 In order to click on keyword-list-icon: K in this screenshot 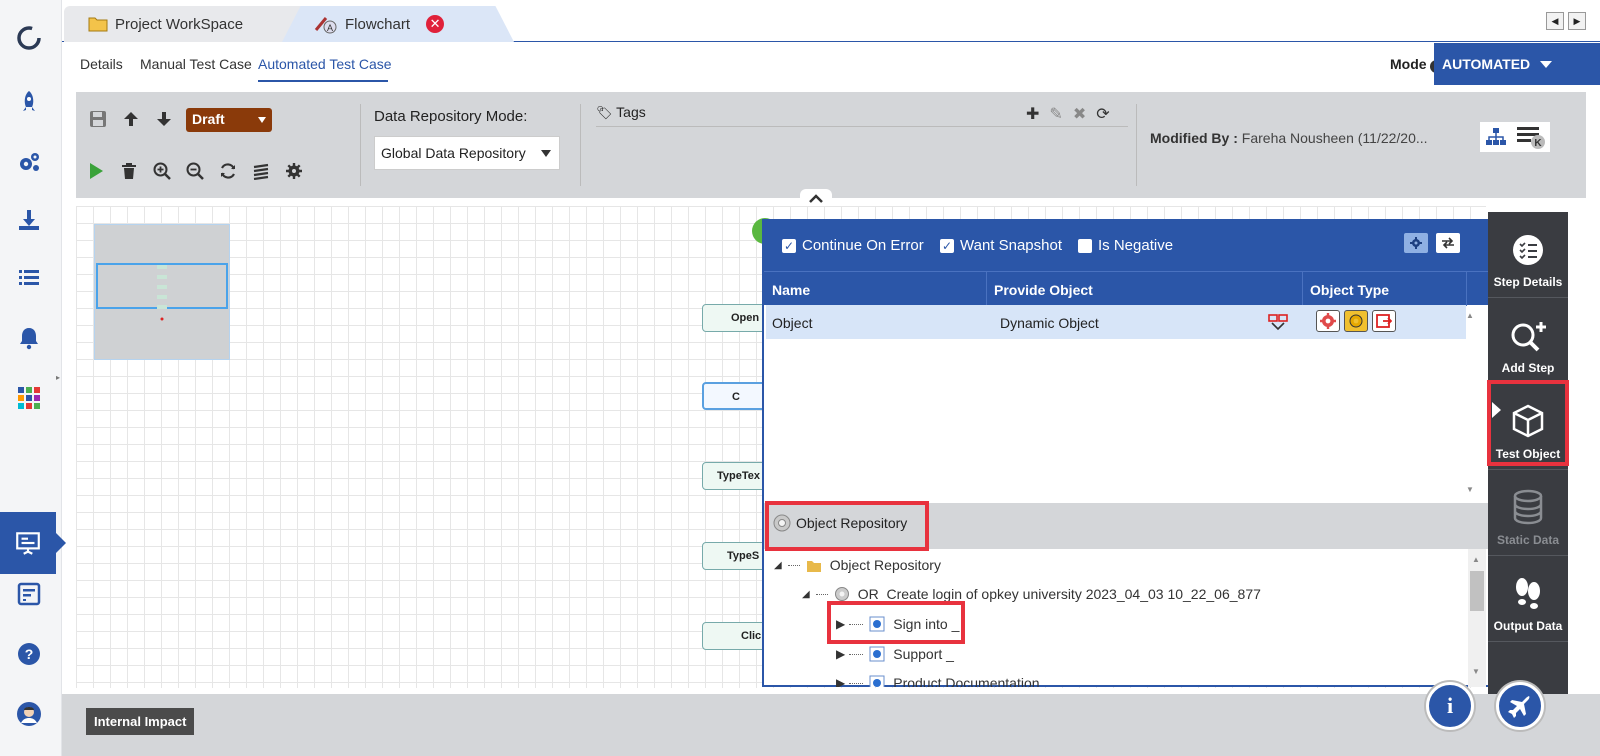, I will do `click(1531, 137)`.